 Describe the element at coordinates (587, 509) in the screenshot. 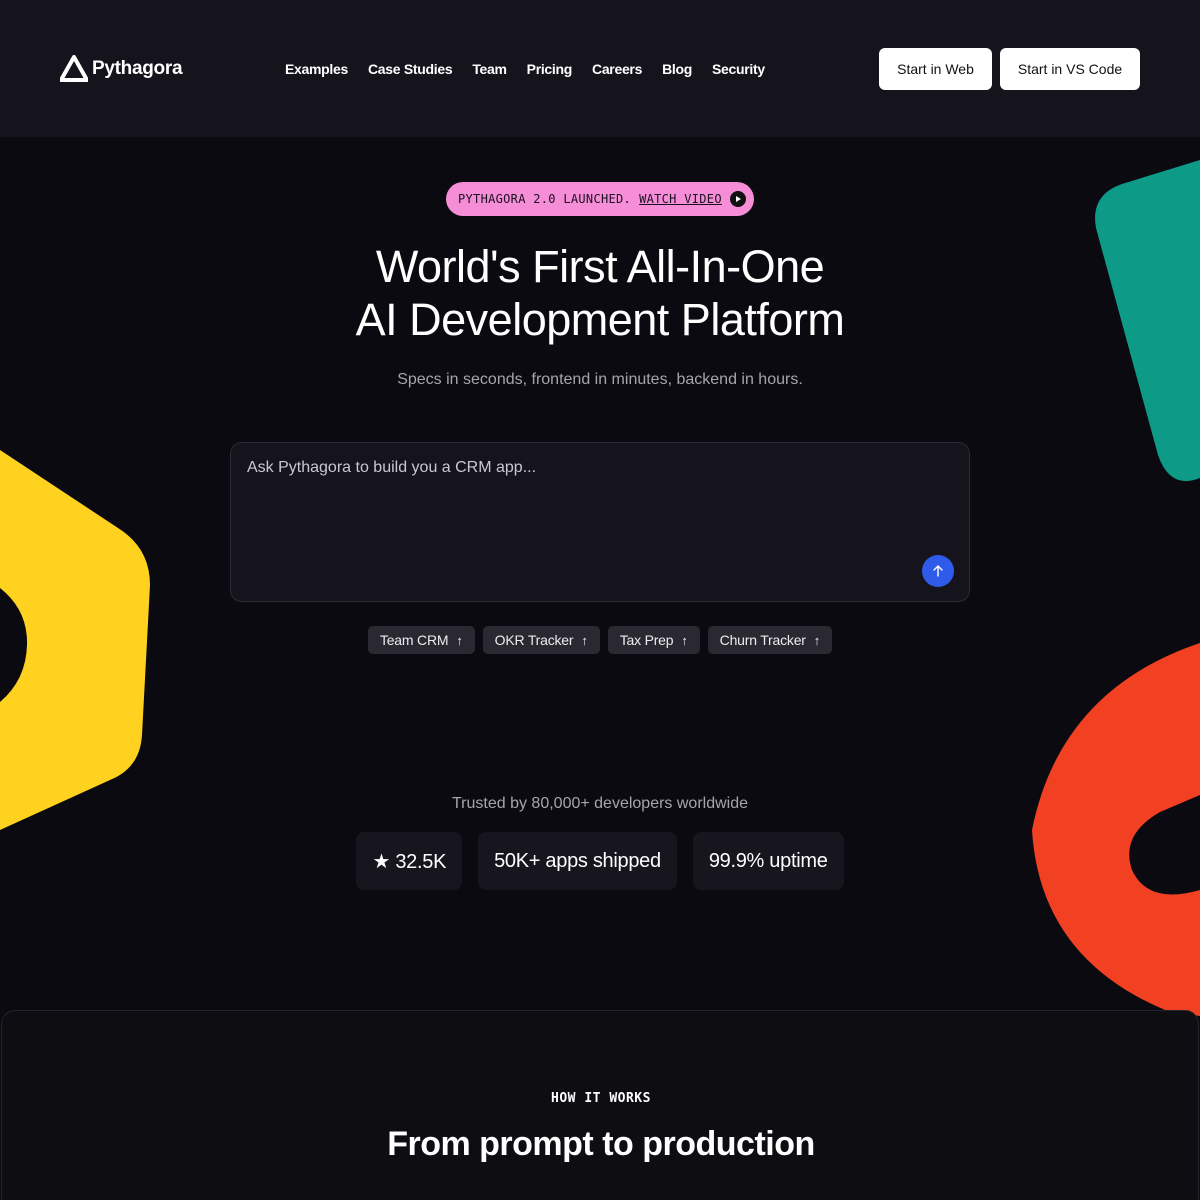

I see `prompt-input` at that location.